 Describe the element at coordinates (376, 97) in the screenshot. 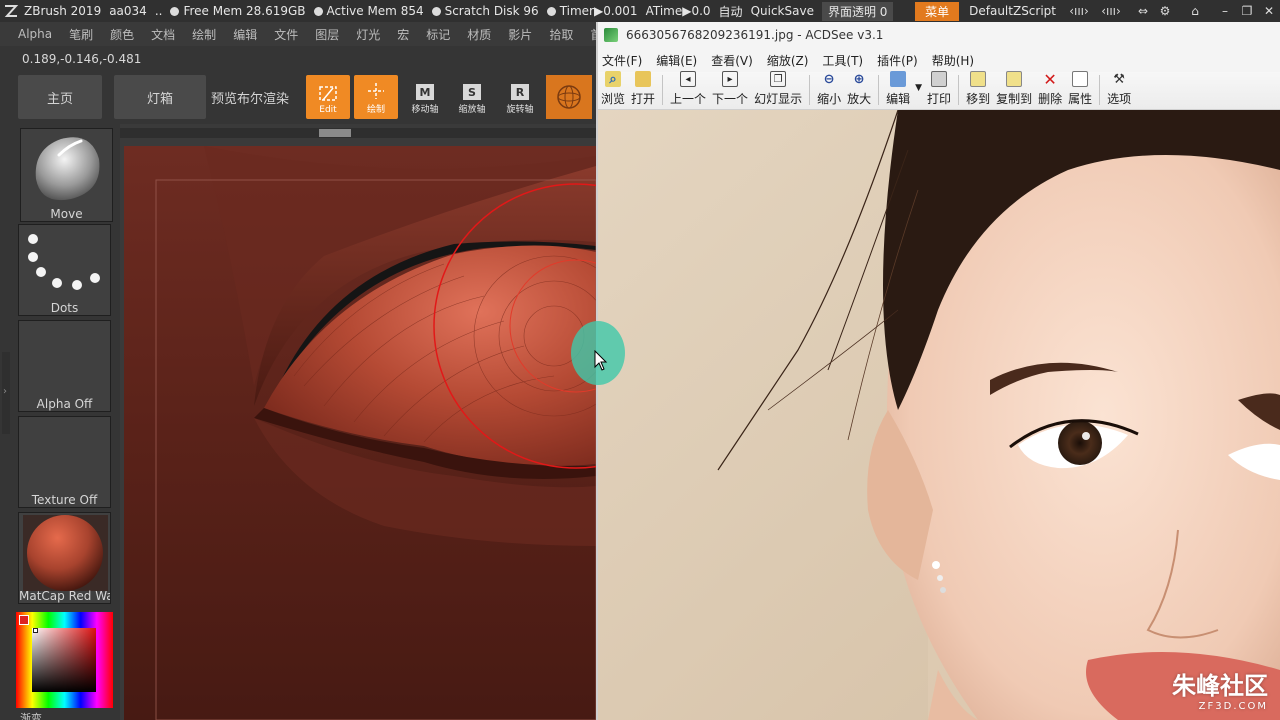

I see `draw-mode-button: 绘制` at that location.